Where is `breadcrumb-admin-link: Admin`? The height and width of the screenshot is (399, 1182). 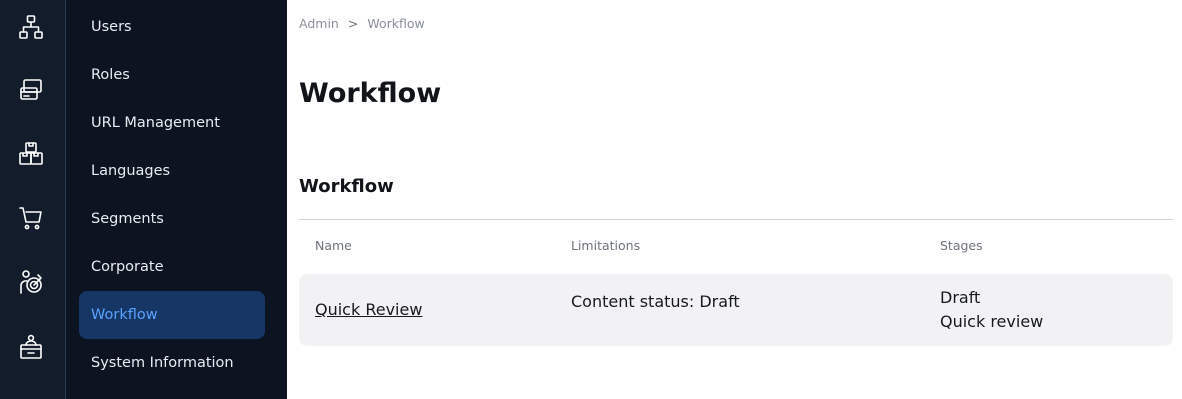 breadcrumb-admin-link: Admin is located at coordinates (319, 23).